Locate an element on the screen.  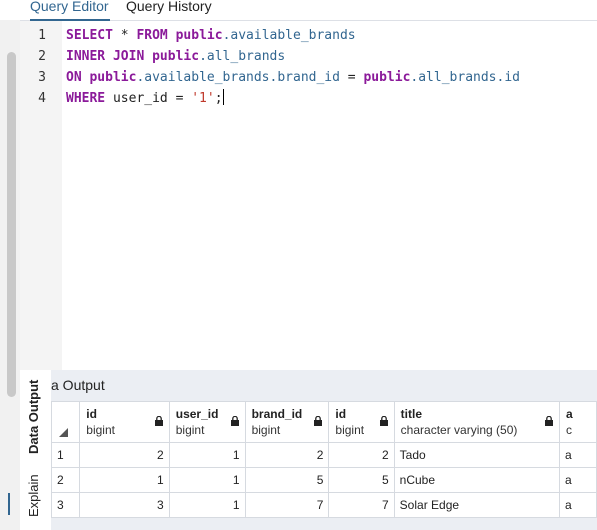
vertical-scrollbar is located at coordinates (10, 275).